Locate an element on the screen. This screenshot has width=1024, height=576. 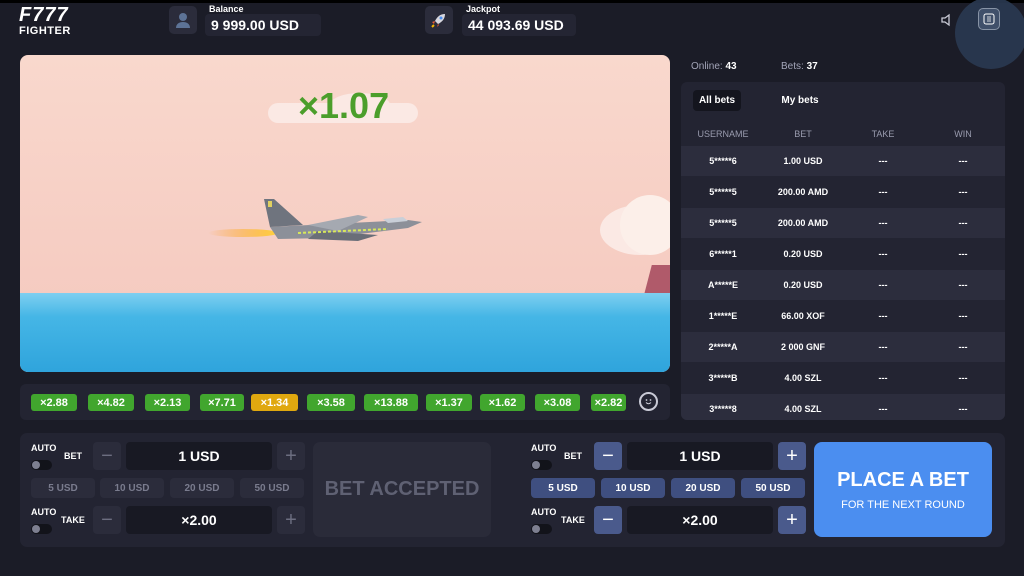
smiley-icon is located at coordinates (648, 401).